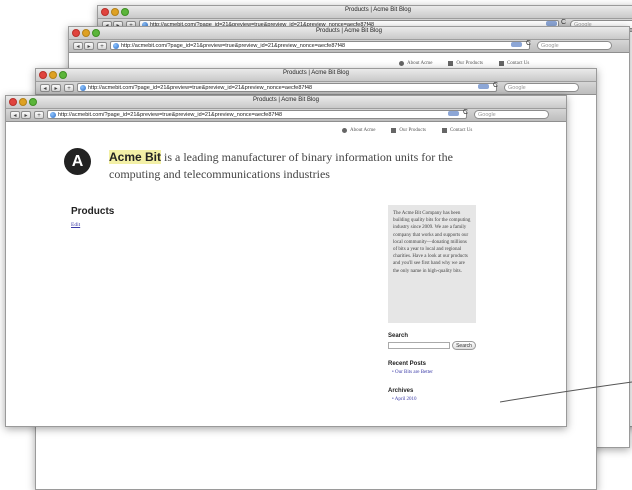 This screenshot has width=632, height=490. Describe the element at coordinates (398, 336) in the screenshot. I see `search-heading: Search` at that location.